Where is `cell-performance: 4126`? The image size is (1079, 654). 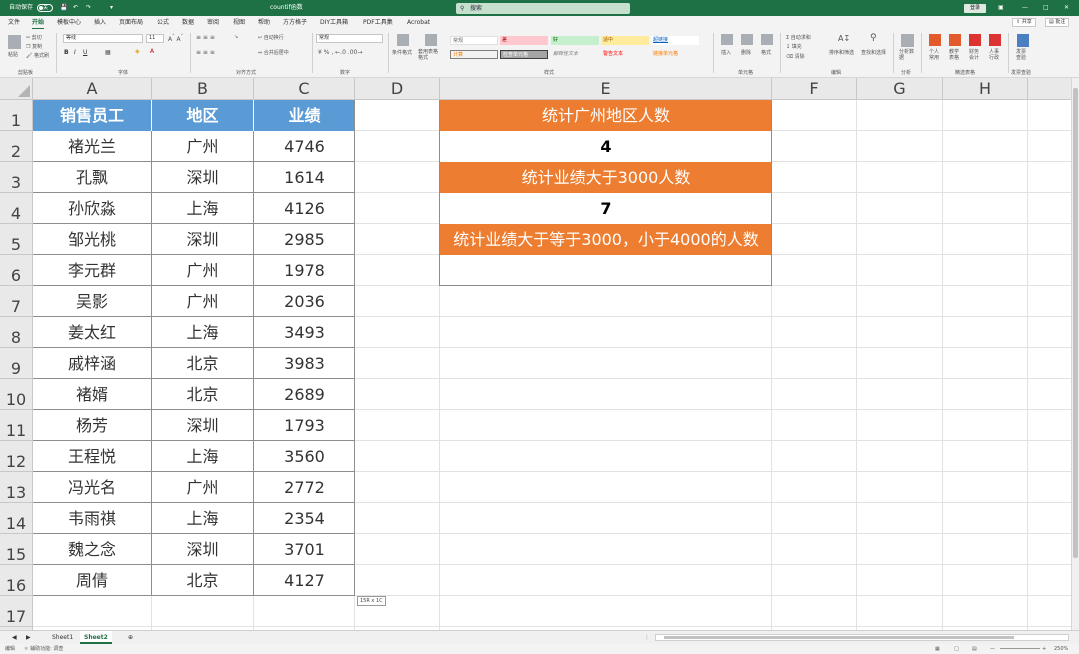 cell-performance: 4126 is located at coordinates (304, 208).